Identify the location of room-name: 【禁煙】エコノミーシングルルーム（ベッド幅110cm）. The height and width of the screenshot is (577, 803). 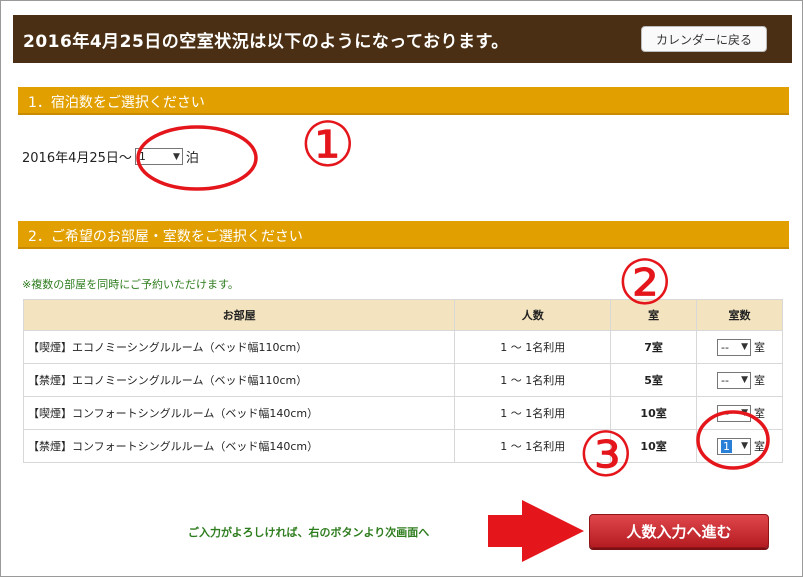
(239, 380).